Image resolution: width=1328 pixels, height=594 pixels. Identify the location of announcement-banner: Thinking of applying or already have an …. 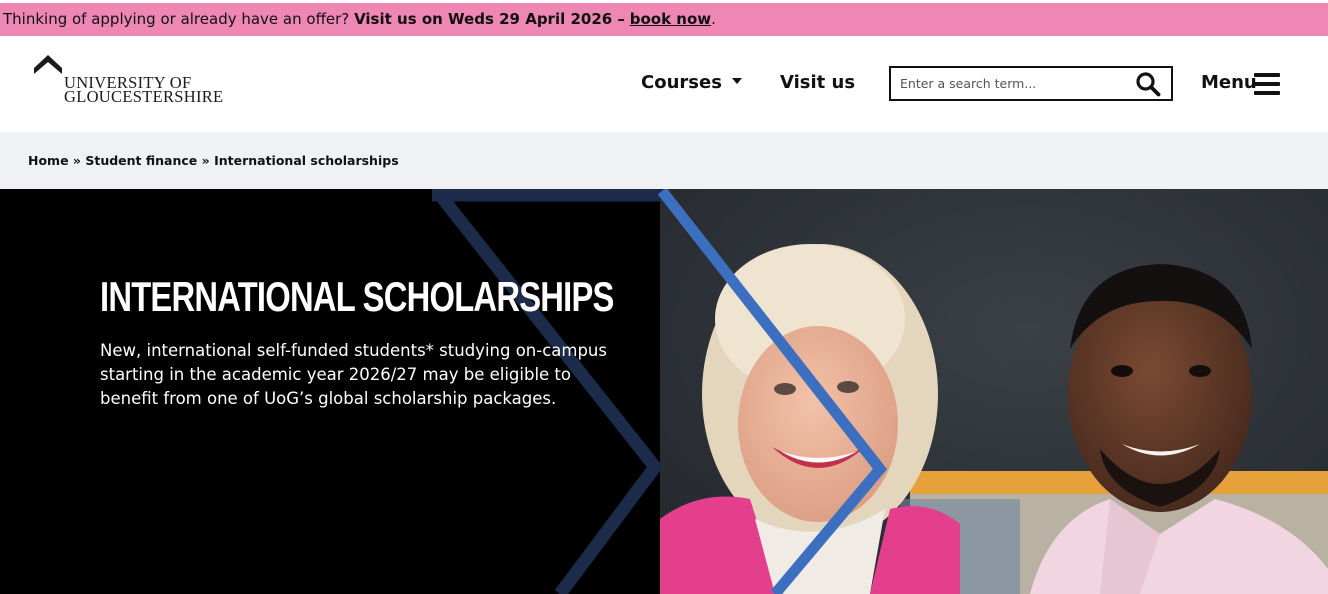
(664, 19).